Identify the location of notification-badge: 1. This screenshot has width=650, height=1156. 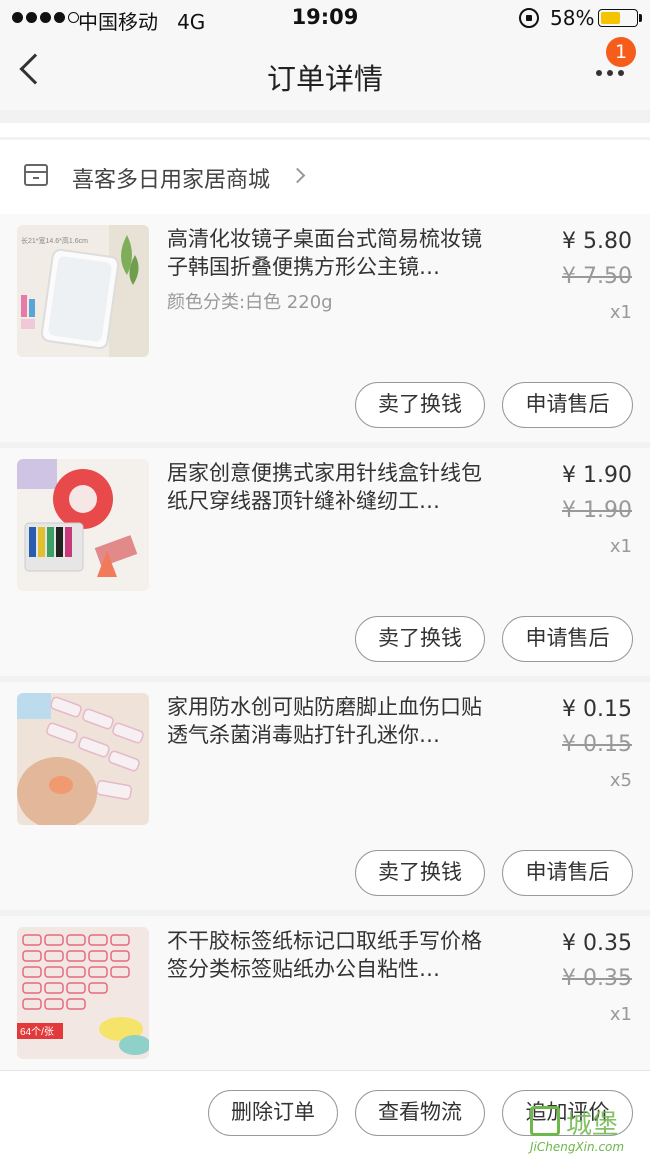
(621, 52).